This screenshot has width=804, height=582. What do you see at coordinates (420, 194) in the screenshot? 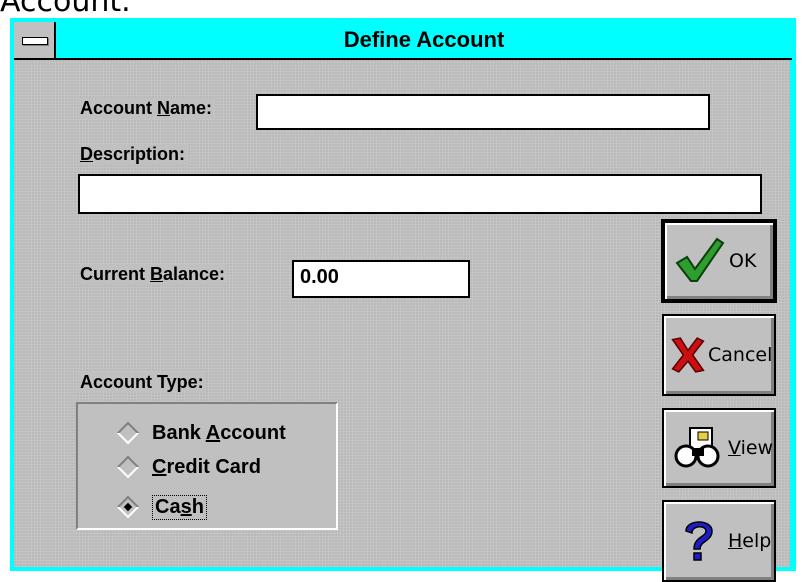
I see `description-input` at bounding box center [420, 194].